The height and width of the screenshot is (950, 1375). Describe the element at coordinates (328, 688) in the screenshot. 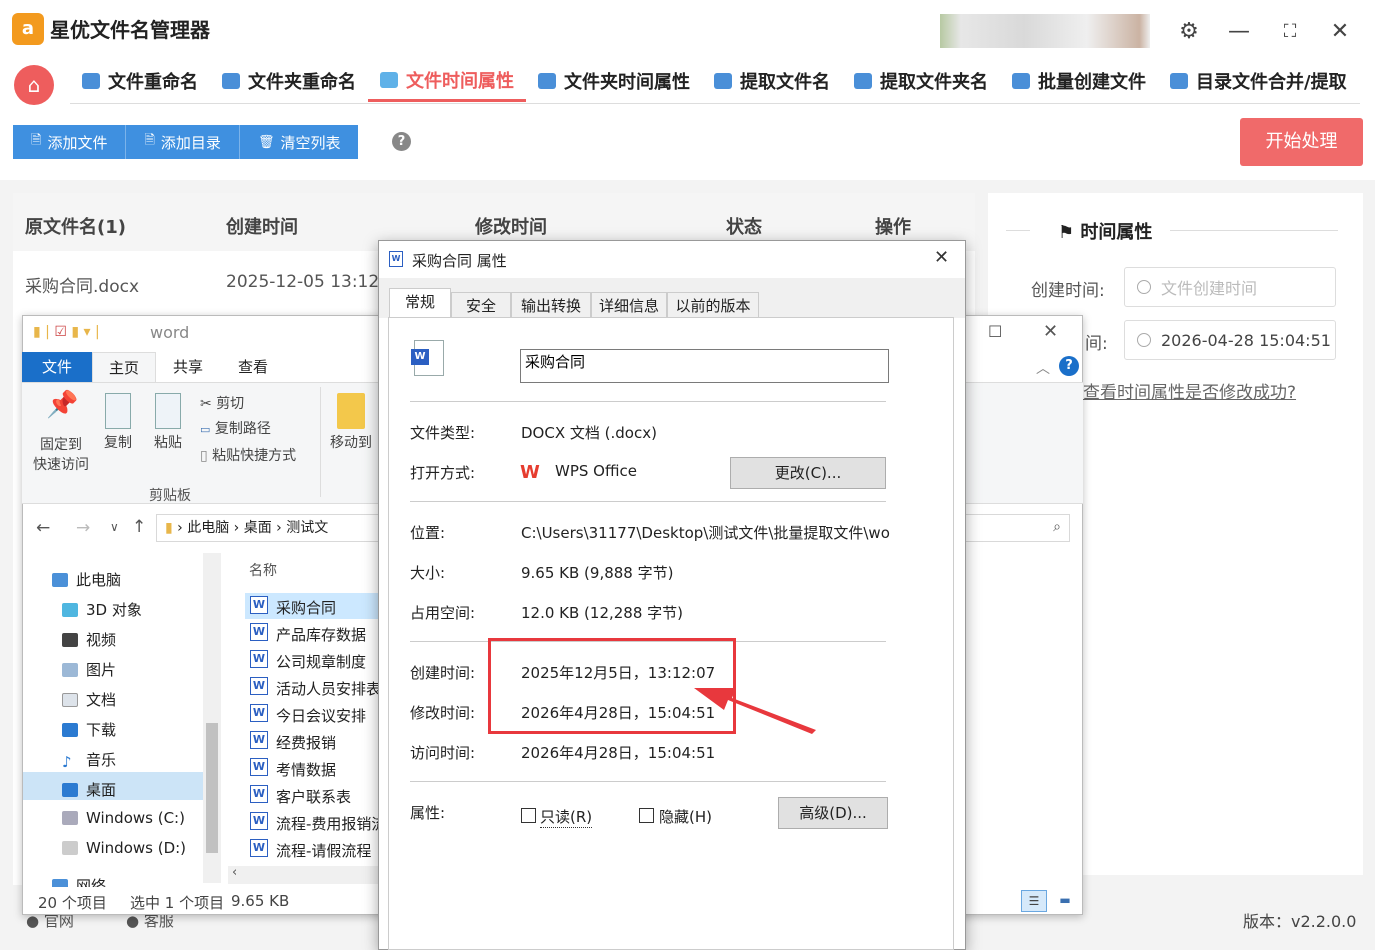

I see `list-item: 活动人员安排表` at that location.